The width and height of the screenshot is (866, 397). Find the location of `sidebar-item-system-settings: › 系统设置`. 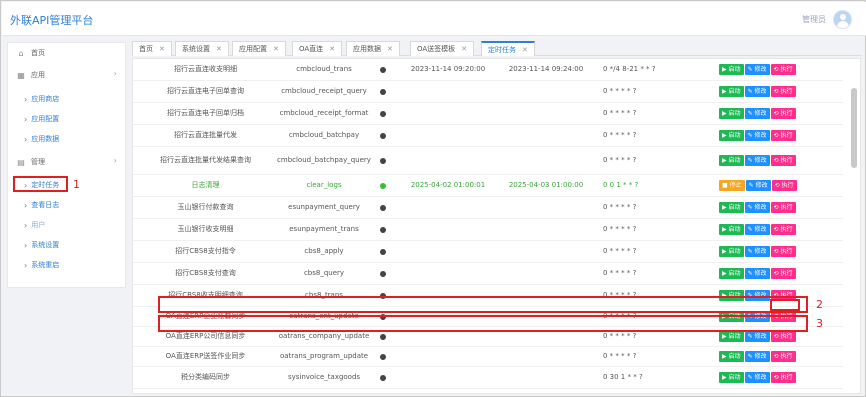

sidebar-item-system-settings: › 系统设置 is located at coordinates (67, 245).